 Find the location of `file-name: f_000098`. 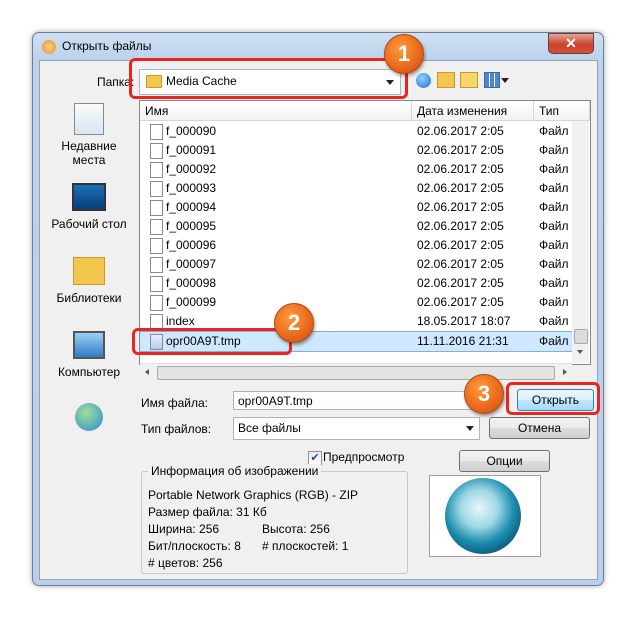

file-name: f_000098 is located at coordinates (191, 283).